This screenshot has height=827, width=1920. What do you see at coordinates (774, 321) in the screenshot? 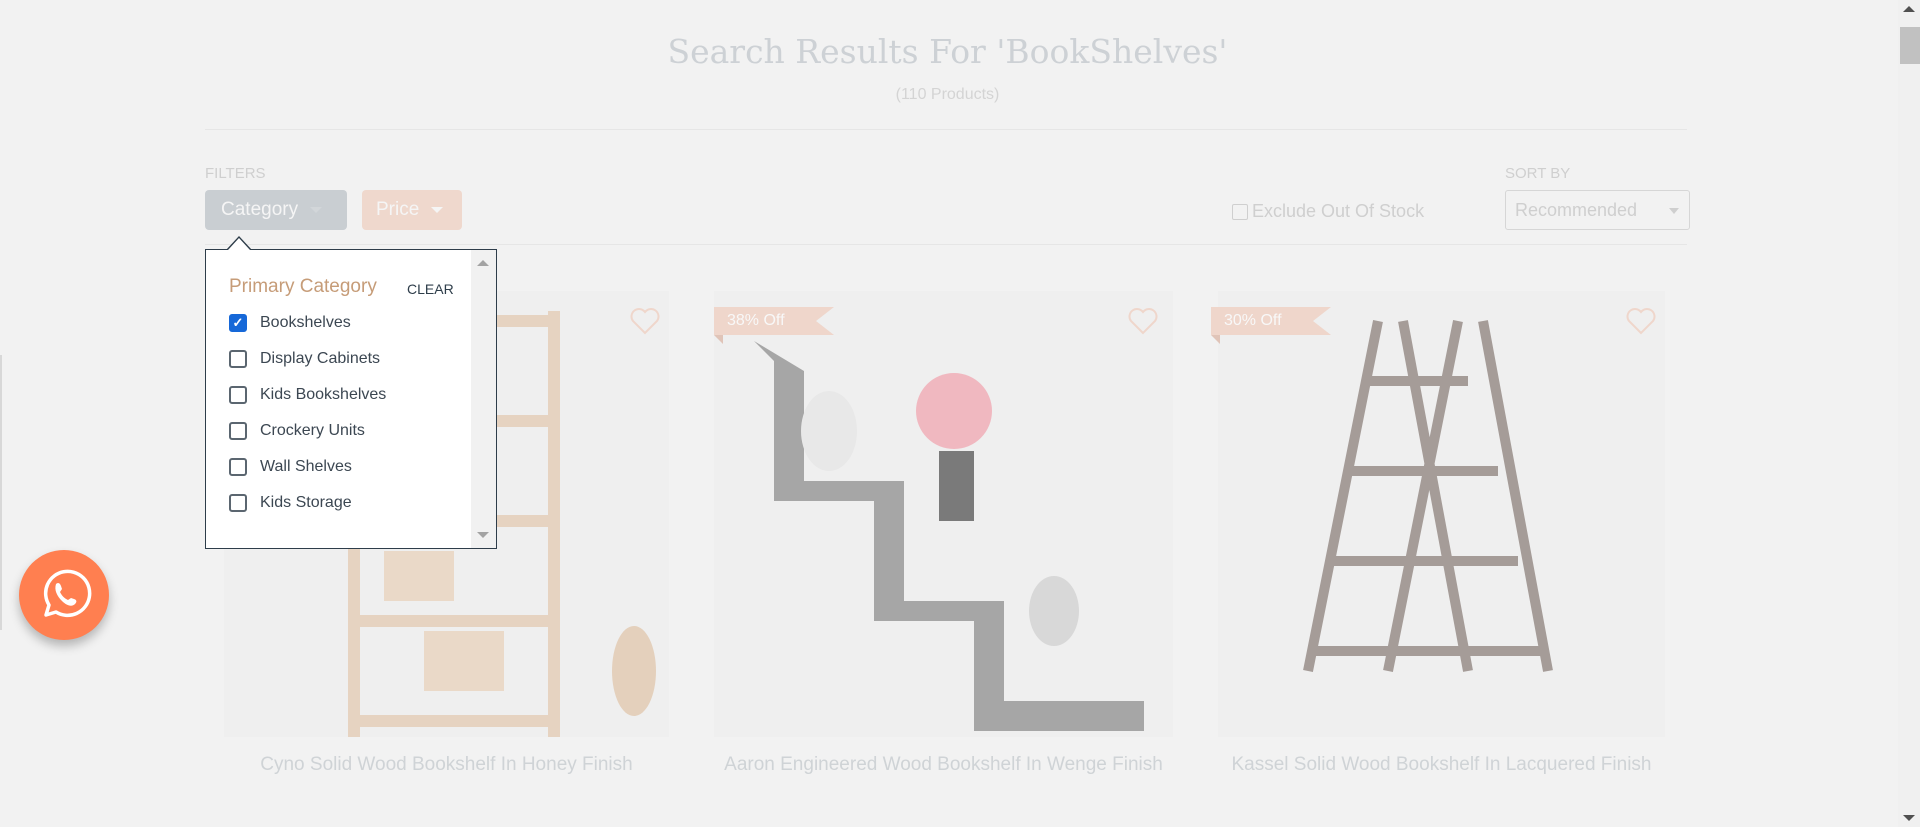
I see `discount-badge: 38% Off` at bounding box center [774, 321].